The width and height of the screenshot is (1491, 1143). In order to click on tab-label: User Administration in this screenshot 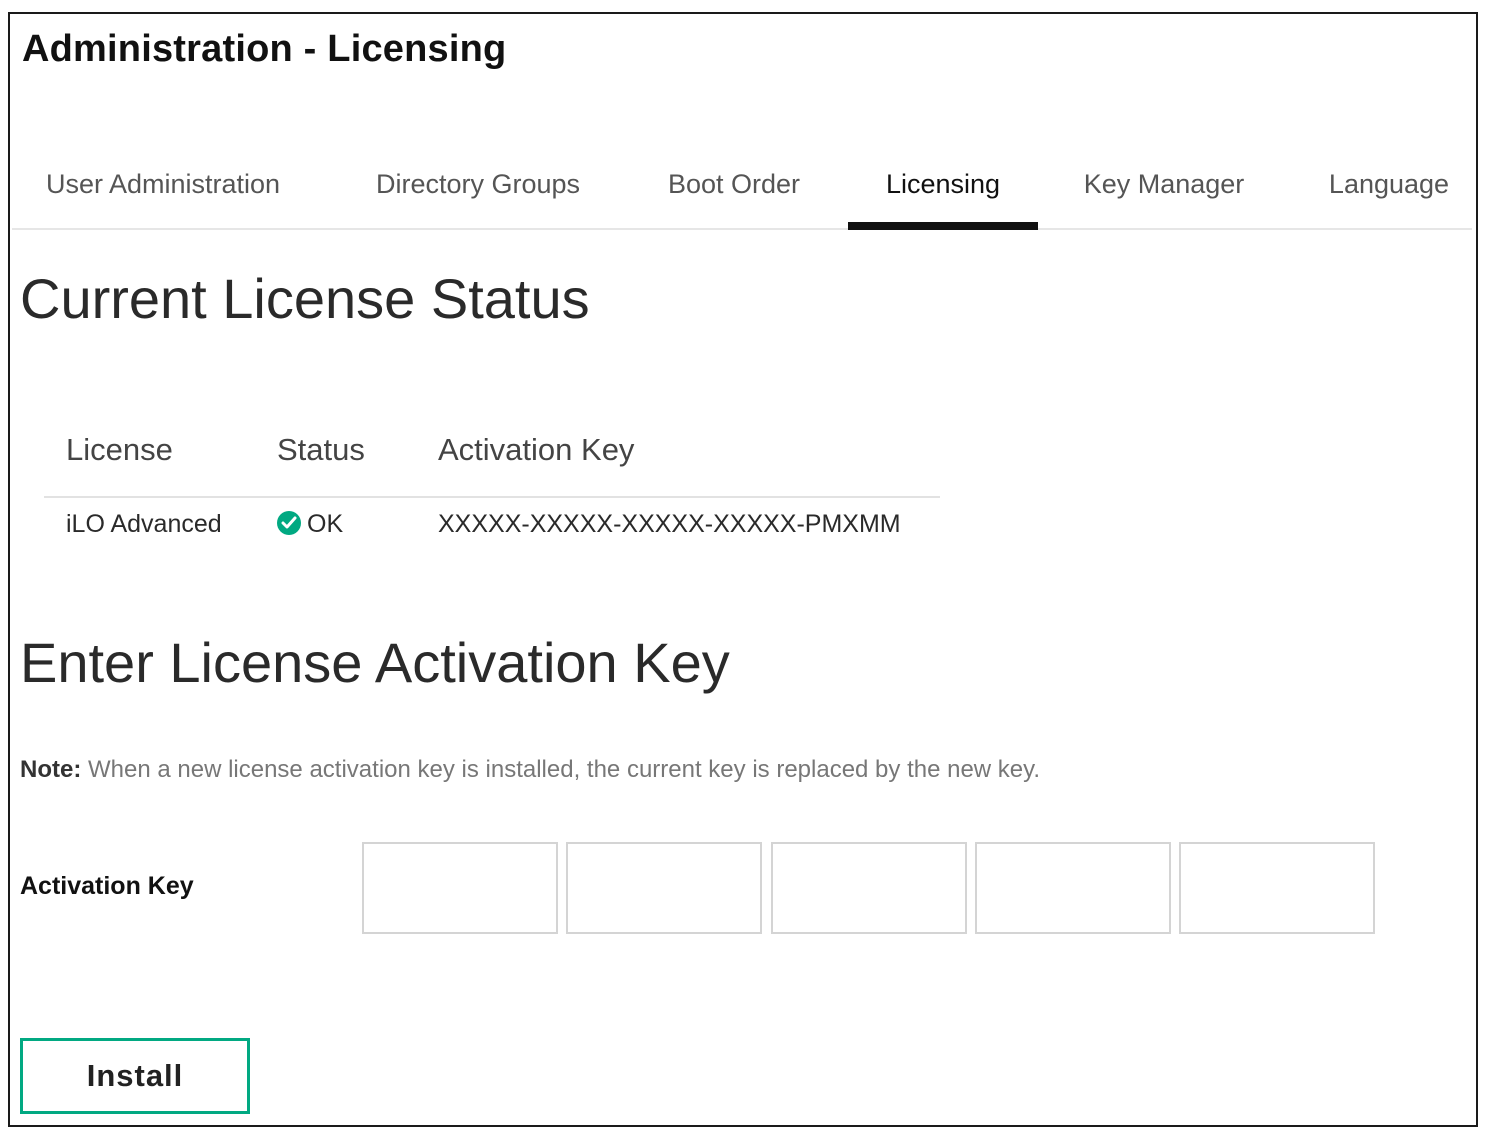, I will do `click(163, 184)`.